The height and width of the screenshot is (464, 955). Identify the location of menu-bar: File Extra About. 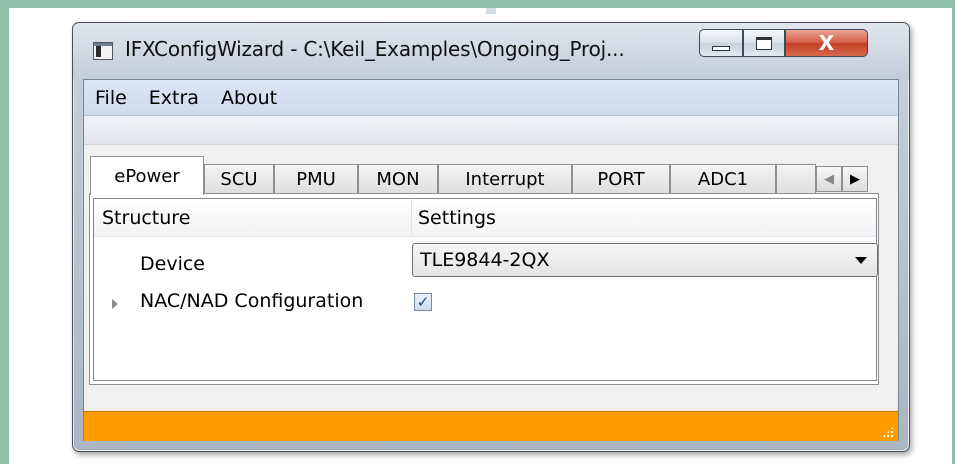
(491, 98).